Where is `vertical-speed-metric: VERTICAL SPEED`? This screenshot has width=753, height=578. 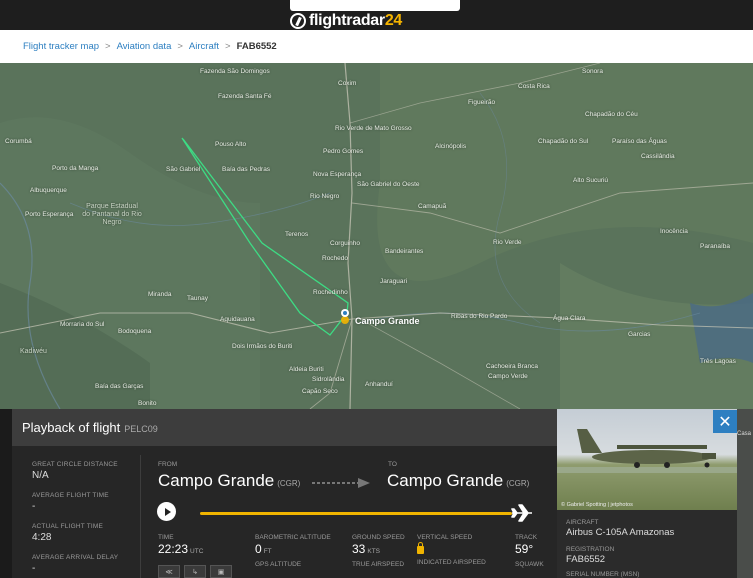 vertical-speed-metric: VERTICAL SPEED is located at coordinates (444, 546).